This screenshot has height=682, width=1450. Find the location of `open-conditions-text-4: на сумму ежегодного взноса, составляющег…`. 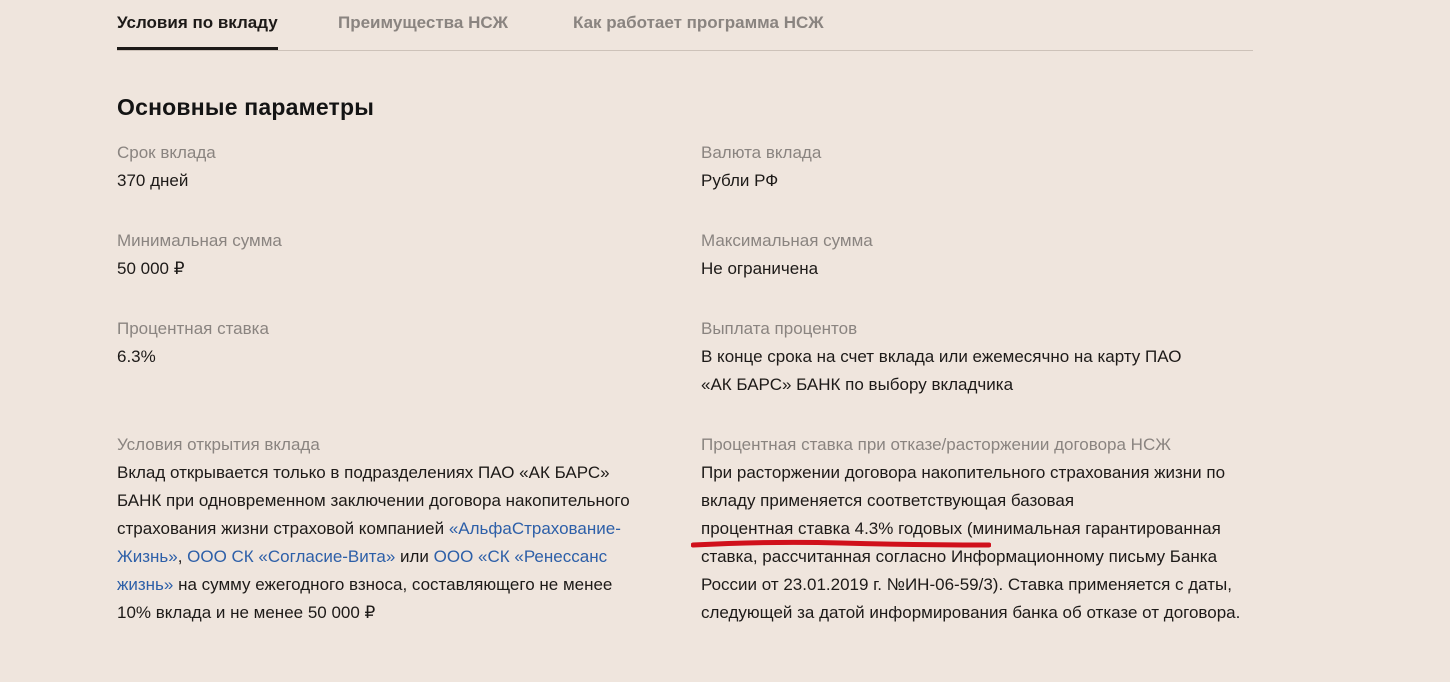

open-conditions-text-4: на сумму ежегодного взноса, составляющег… is located at coordinates (365, 598).